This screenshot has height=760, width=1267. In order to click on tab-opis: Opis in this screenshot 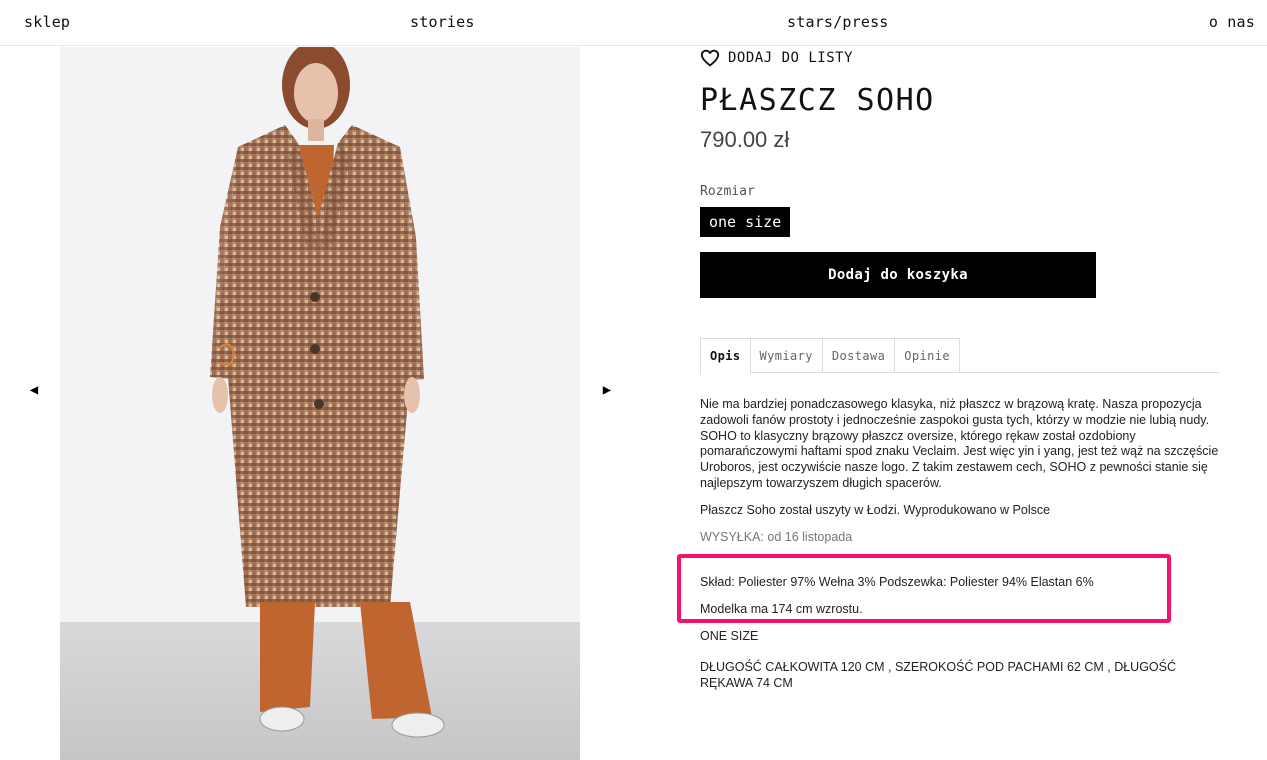, I will do `click(725, 356)`.